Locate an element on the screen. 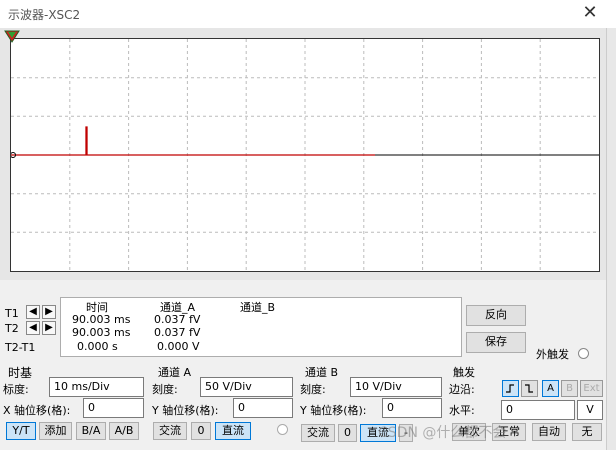 This screenshot has height=450, width=616. ext-trigger-terminal is located at coordinates (583, 353).